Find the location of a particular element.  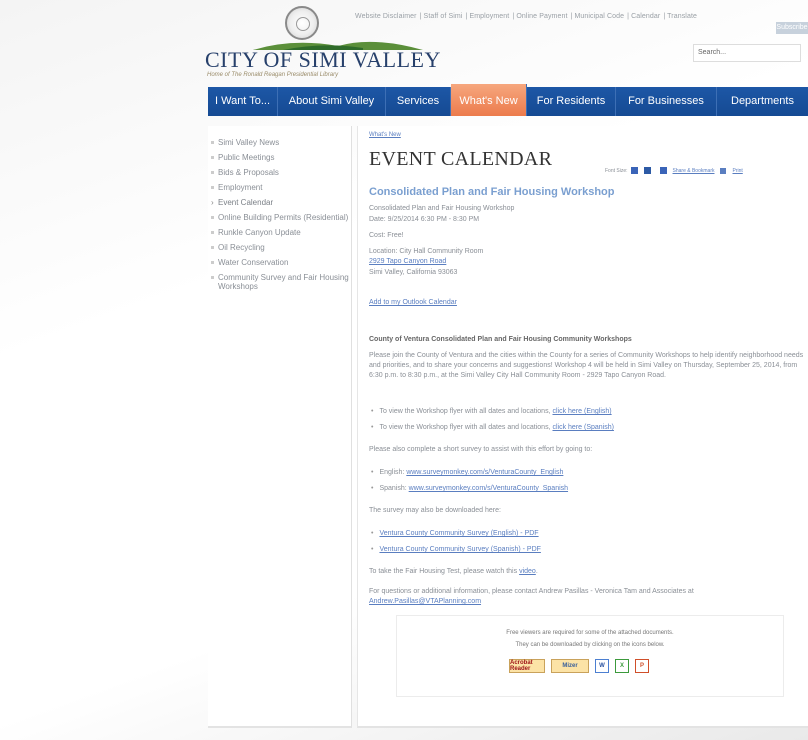

flyer-spanish-link: click here (Spanish) is located at coordinates (582, 427).